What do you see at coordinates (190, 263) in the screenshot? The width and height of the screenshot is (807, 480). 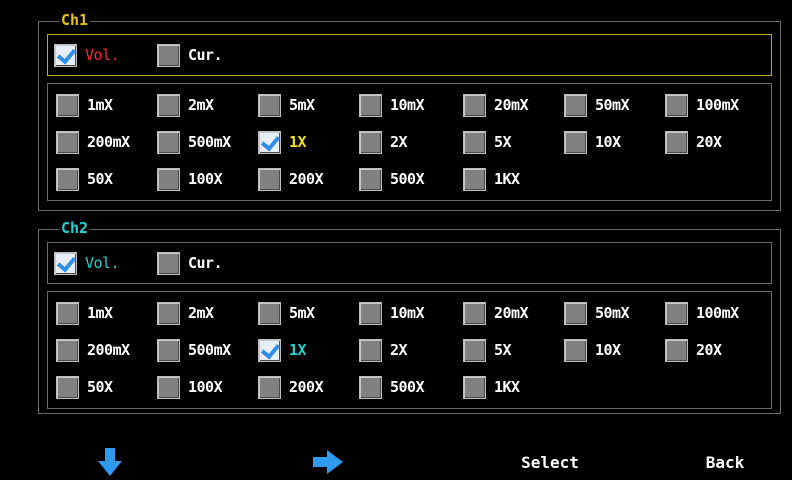 I see `ch2-mode-cur: Cur.` at bounding box center [190, 263].